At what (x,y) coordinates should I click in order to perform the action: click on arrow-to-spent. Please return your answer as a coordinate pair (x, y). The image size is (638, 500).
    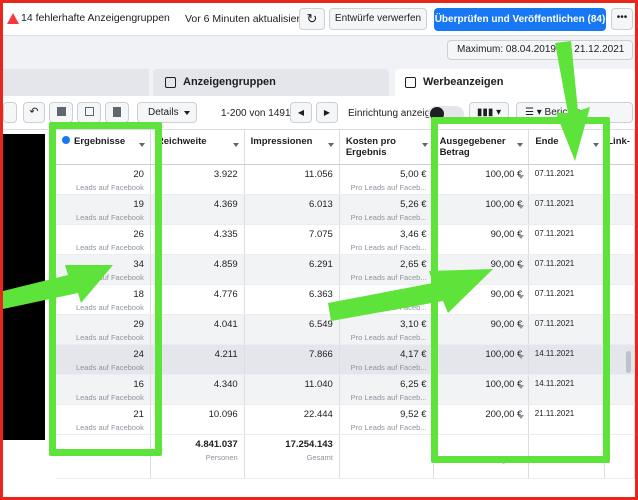
    Looking at the image, I should click on (410, 295).